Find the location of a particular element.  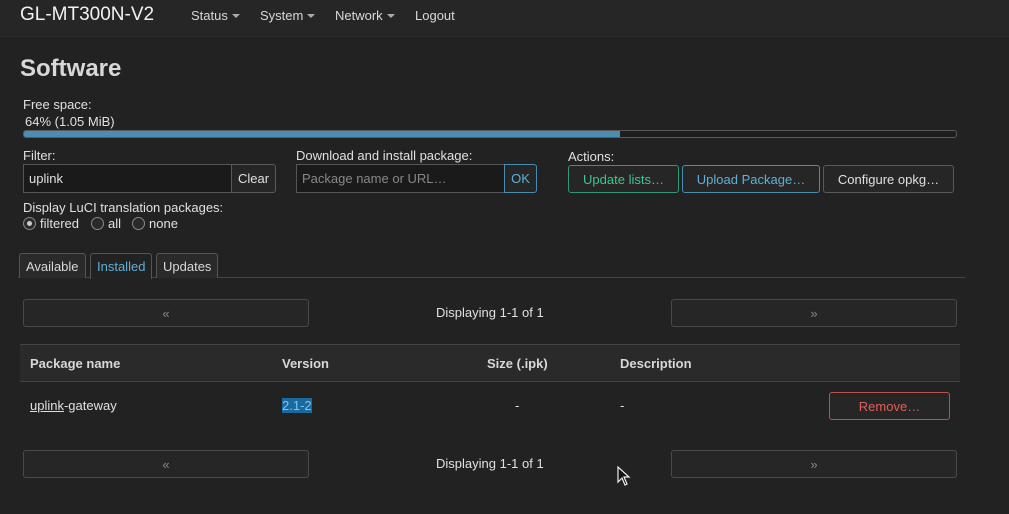

column-header-size: Size (.ipk) is located at coordinates (517, 363).